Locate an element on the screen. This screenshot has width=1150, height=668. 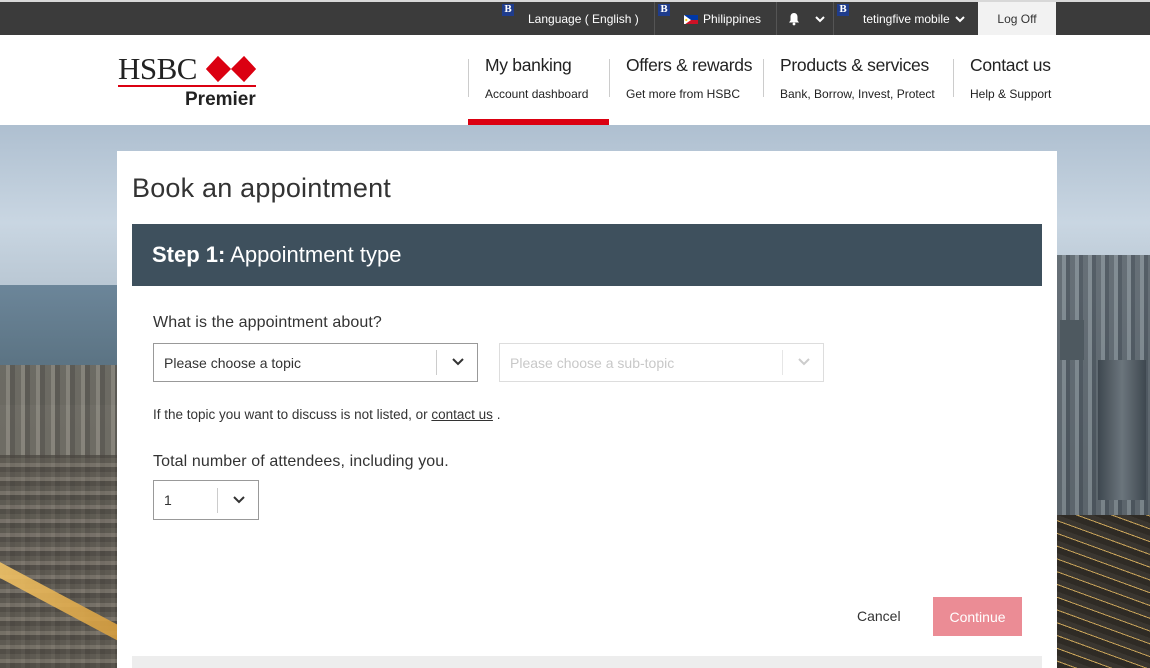
attendees-select-value: 1 is located at coordinates (168, 500).